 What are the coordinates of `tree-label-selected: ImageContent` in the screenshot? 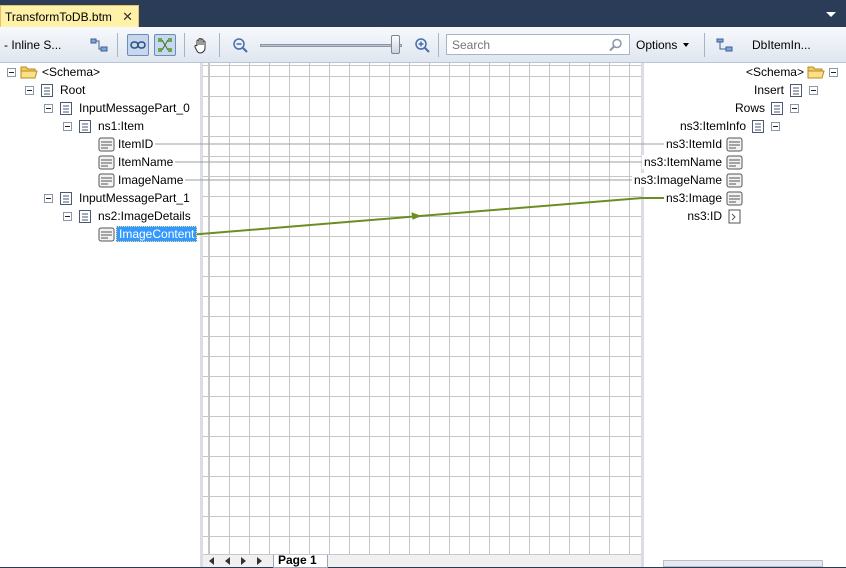 It's located at (157, 234).